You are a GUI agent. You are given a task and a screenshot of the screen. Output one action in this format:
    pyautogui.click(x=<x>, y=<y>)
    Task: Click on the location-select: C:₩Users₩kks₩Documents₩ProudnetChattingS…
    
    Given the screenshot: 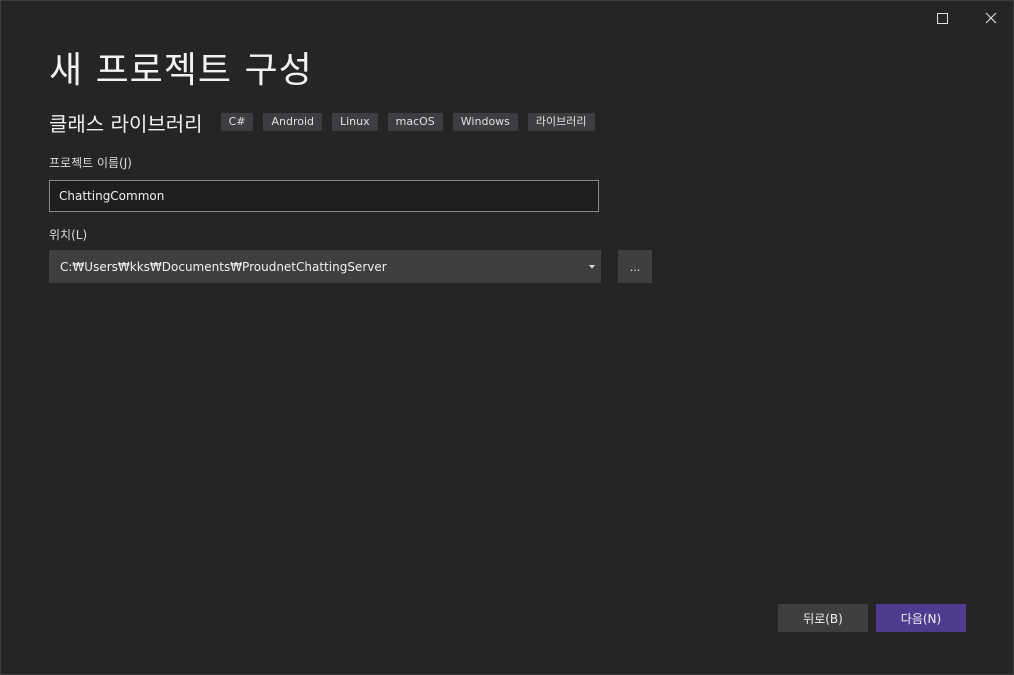 What is the action you would take?
    pyautogui.click(x=325, y=266)
    